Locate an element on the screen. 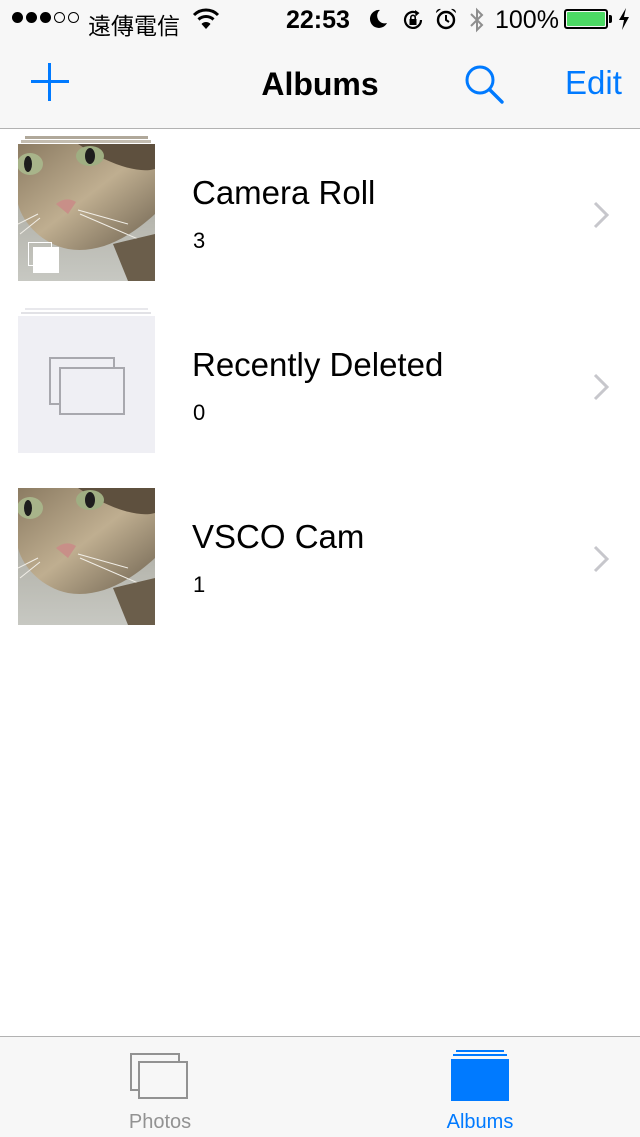 The image size is (640, 1137). album-count: 0 is located at coordinates (199, 412).